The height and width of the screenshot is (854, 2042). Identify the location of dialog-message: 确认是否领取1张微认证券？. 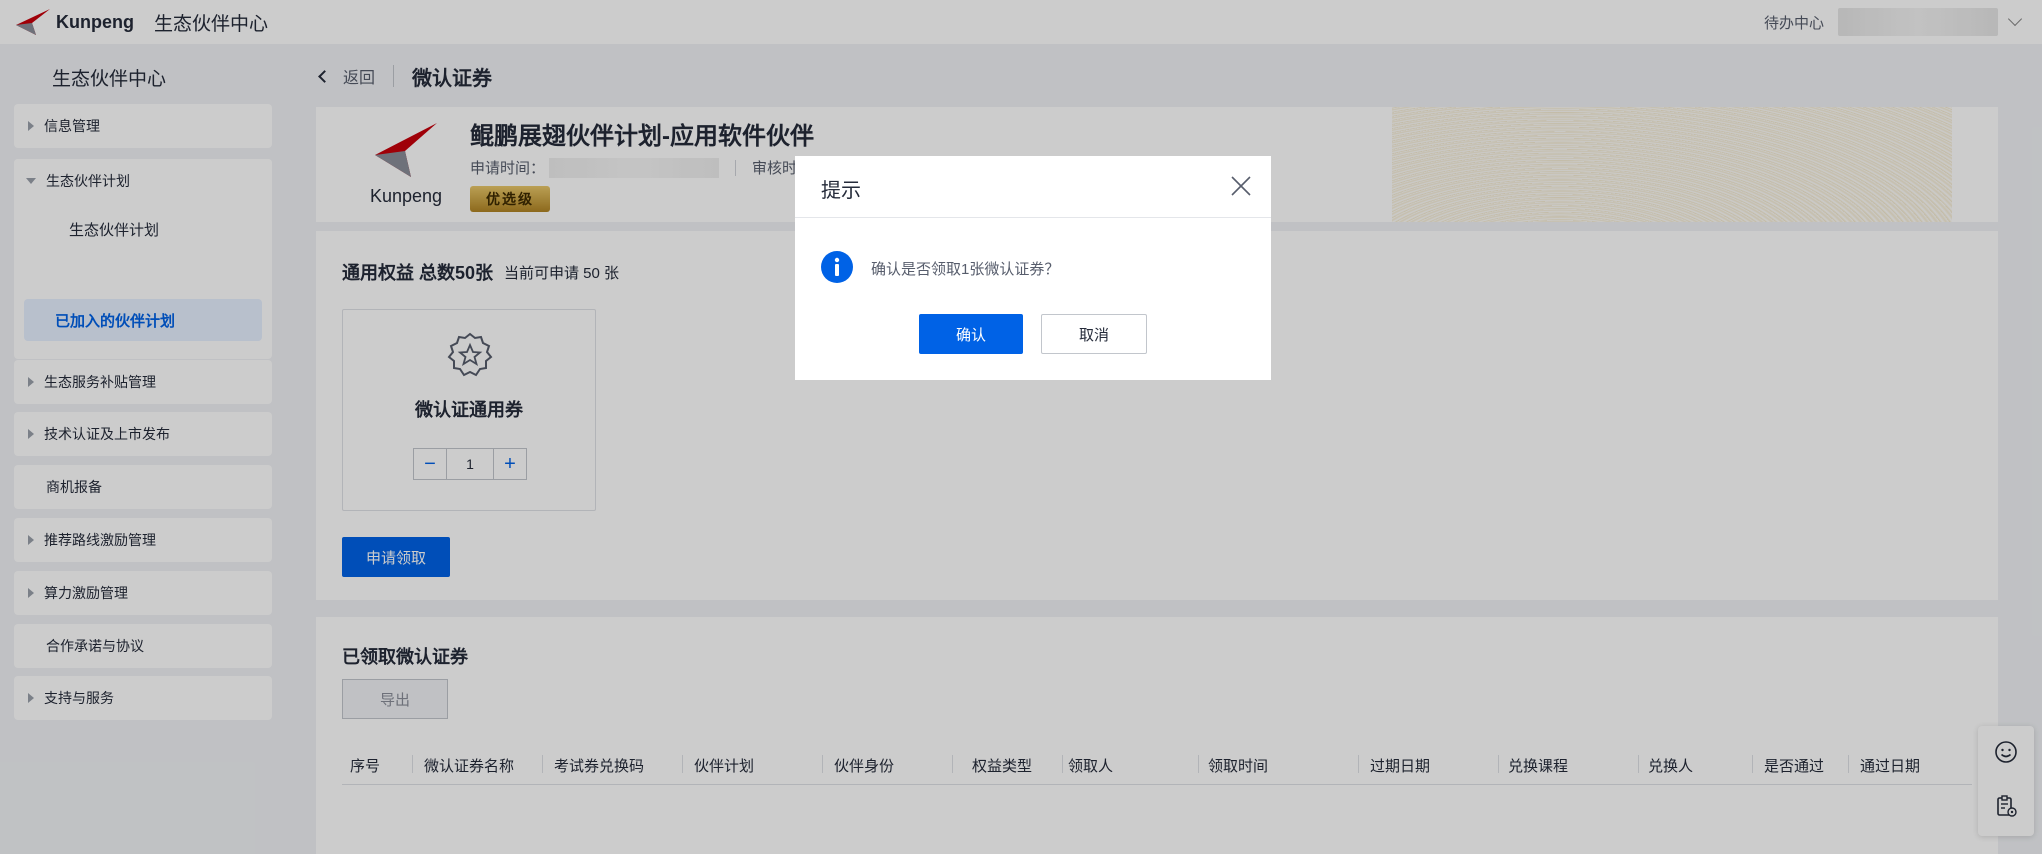
(965, 269).